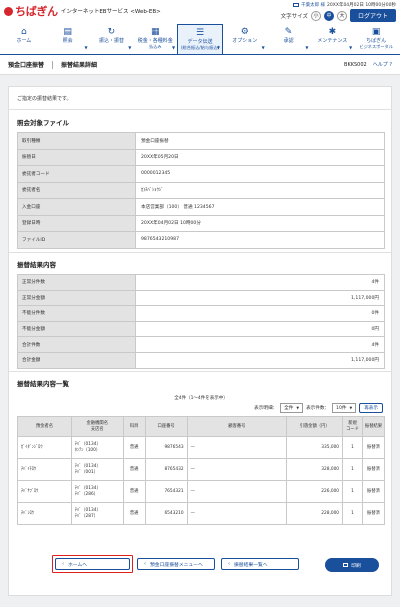 The image size is (400, 607). Describe the element at coordinates (328, 15) in the screenshot. I see `font-medium-button: 中` at that location.